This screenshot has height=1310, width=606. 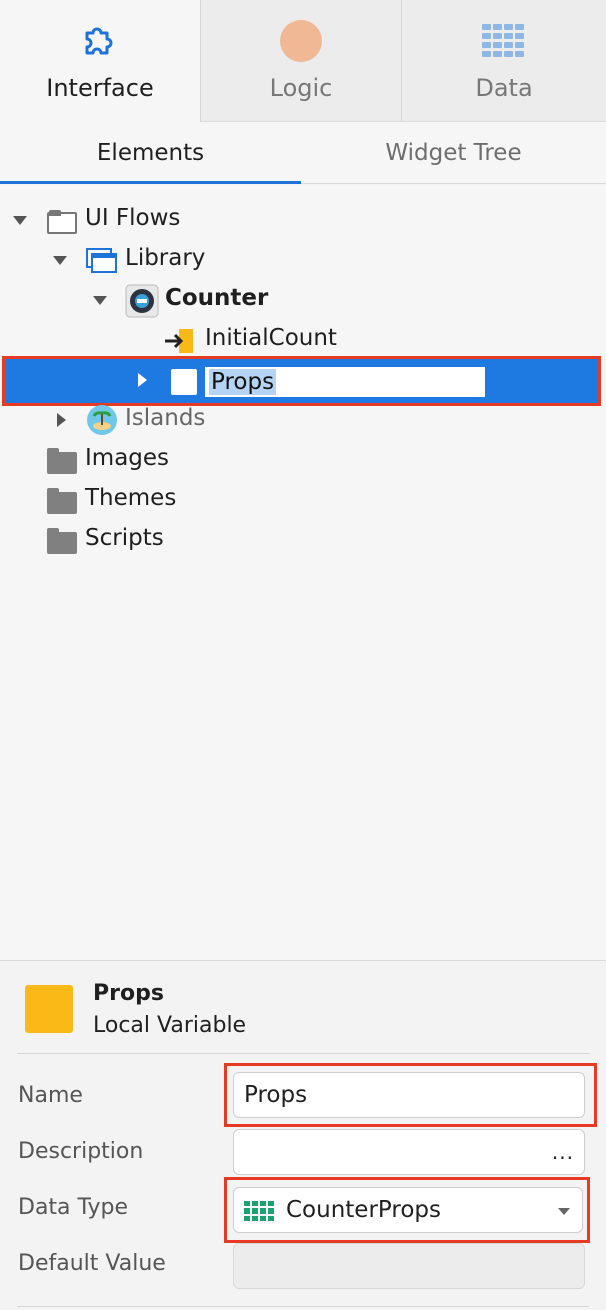 I want to click on properties-header: Props Local Variable, so click(x=303, y=1007).